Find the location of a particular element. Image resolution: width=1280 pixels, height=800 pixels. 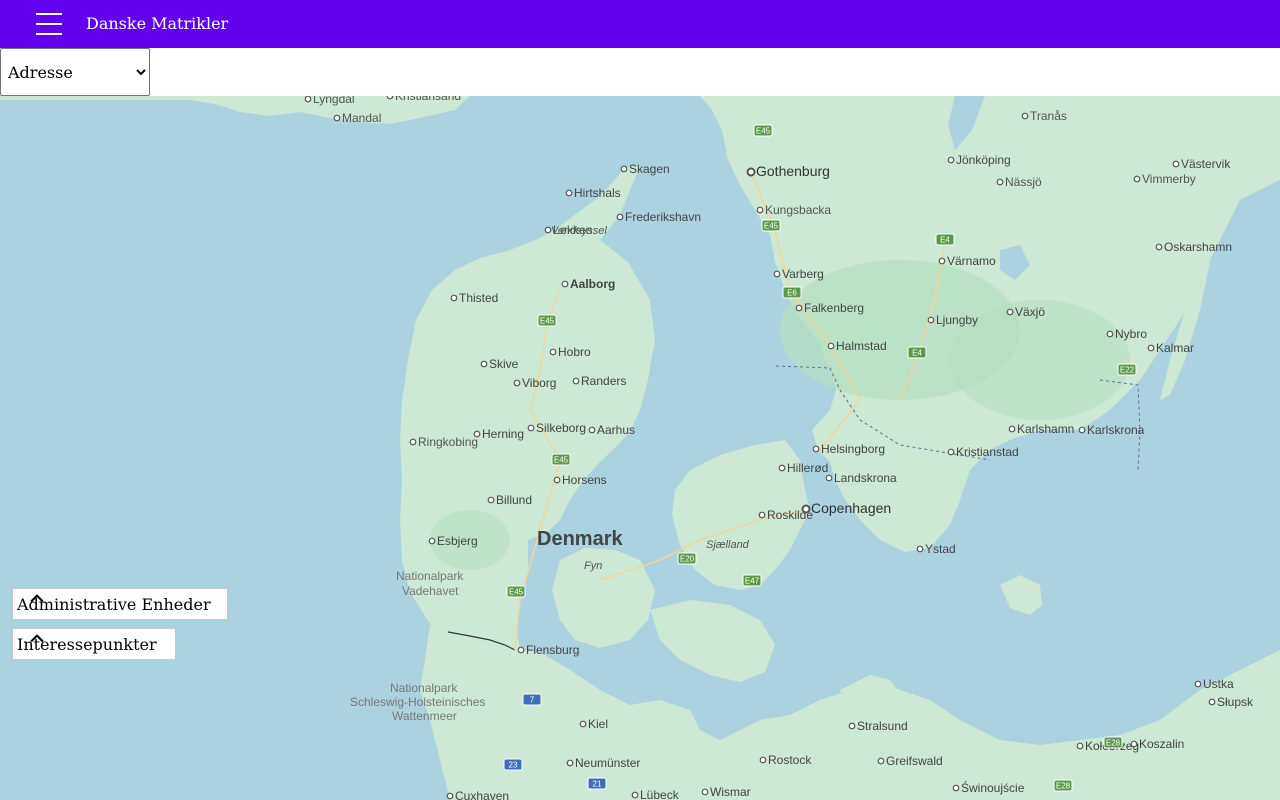

region-label: Fyn is located at coordinates (593, 566).